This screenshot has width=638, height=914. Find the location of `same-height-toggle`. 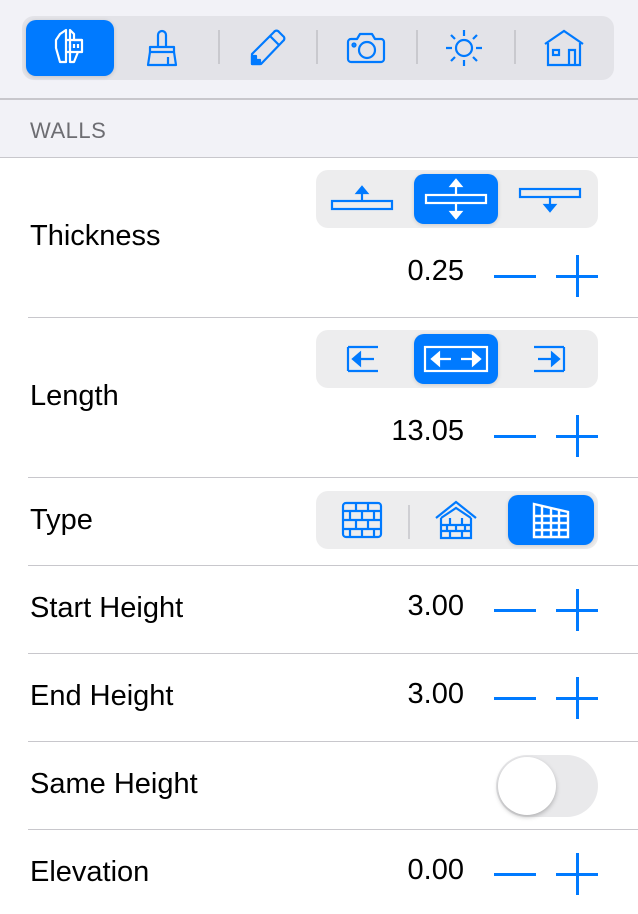

same-height-toggle is located at coordinates (547, 786).